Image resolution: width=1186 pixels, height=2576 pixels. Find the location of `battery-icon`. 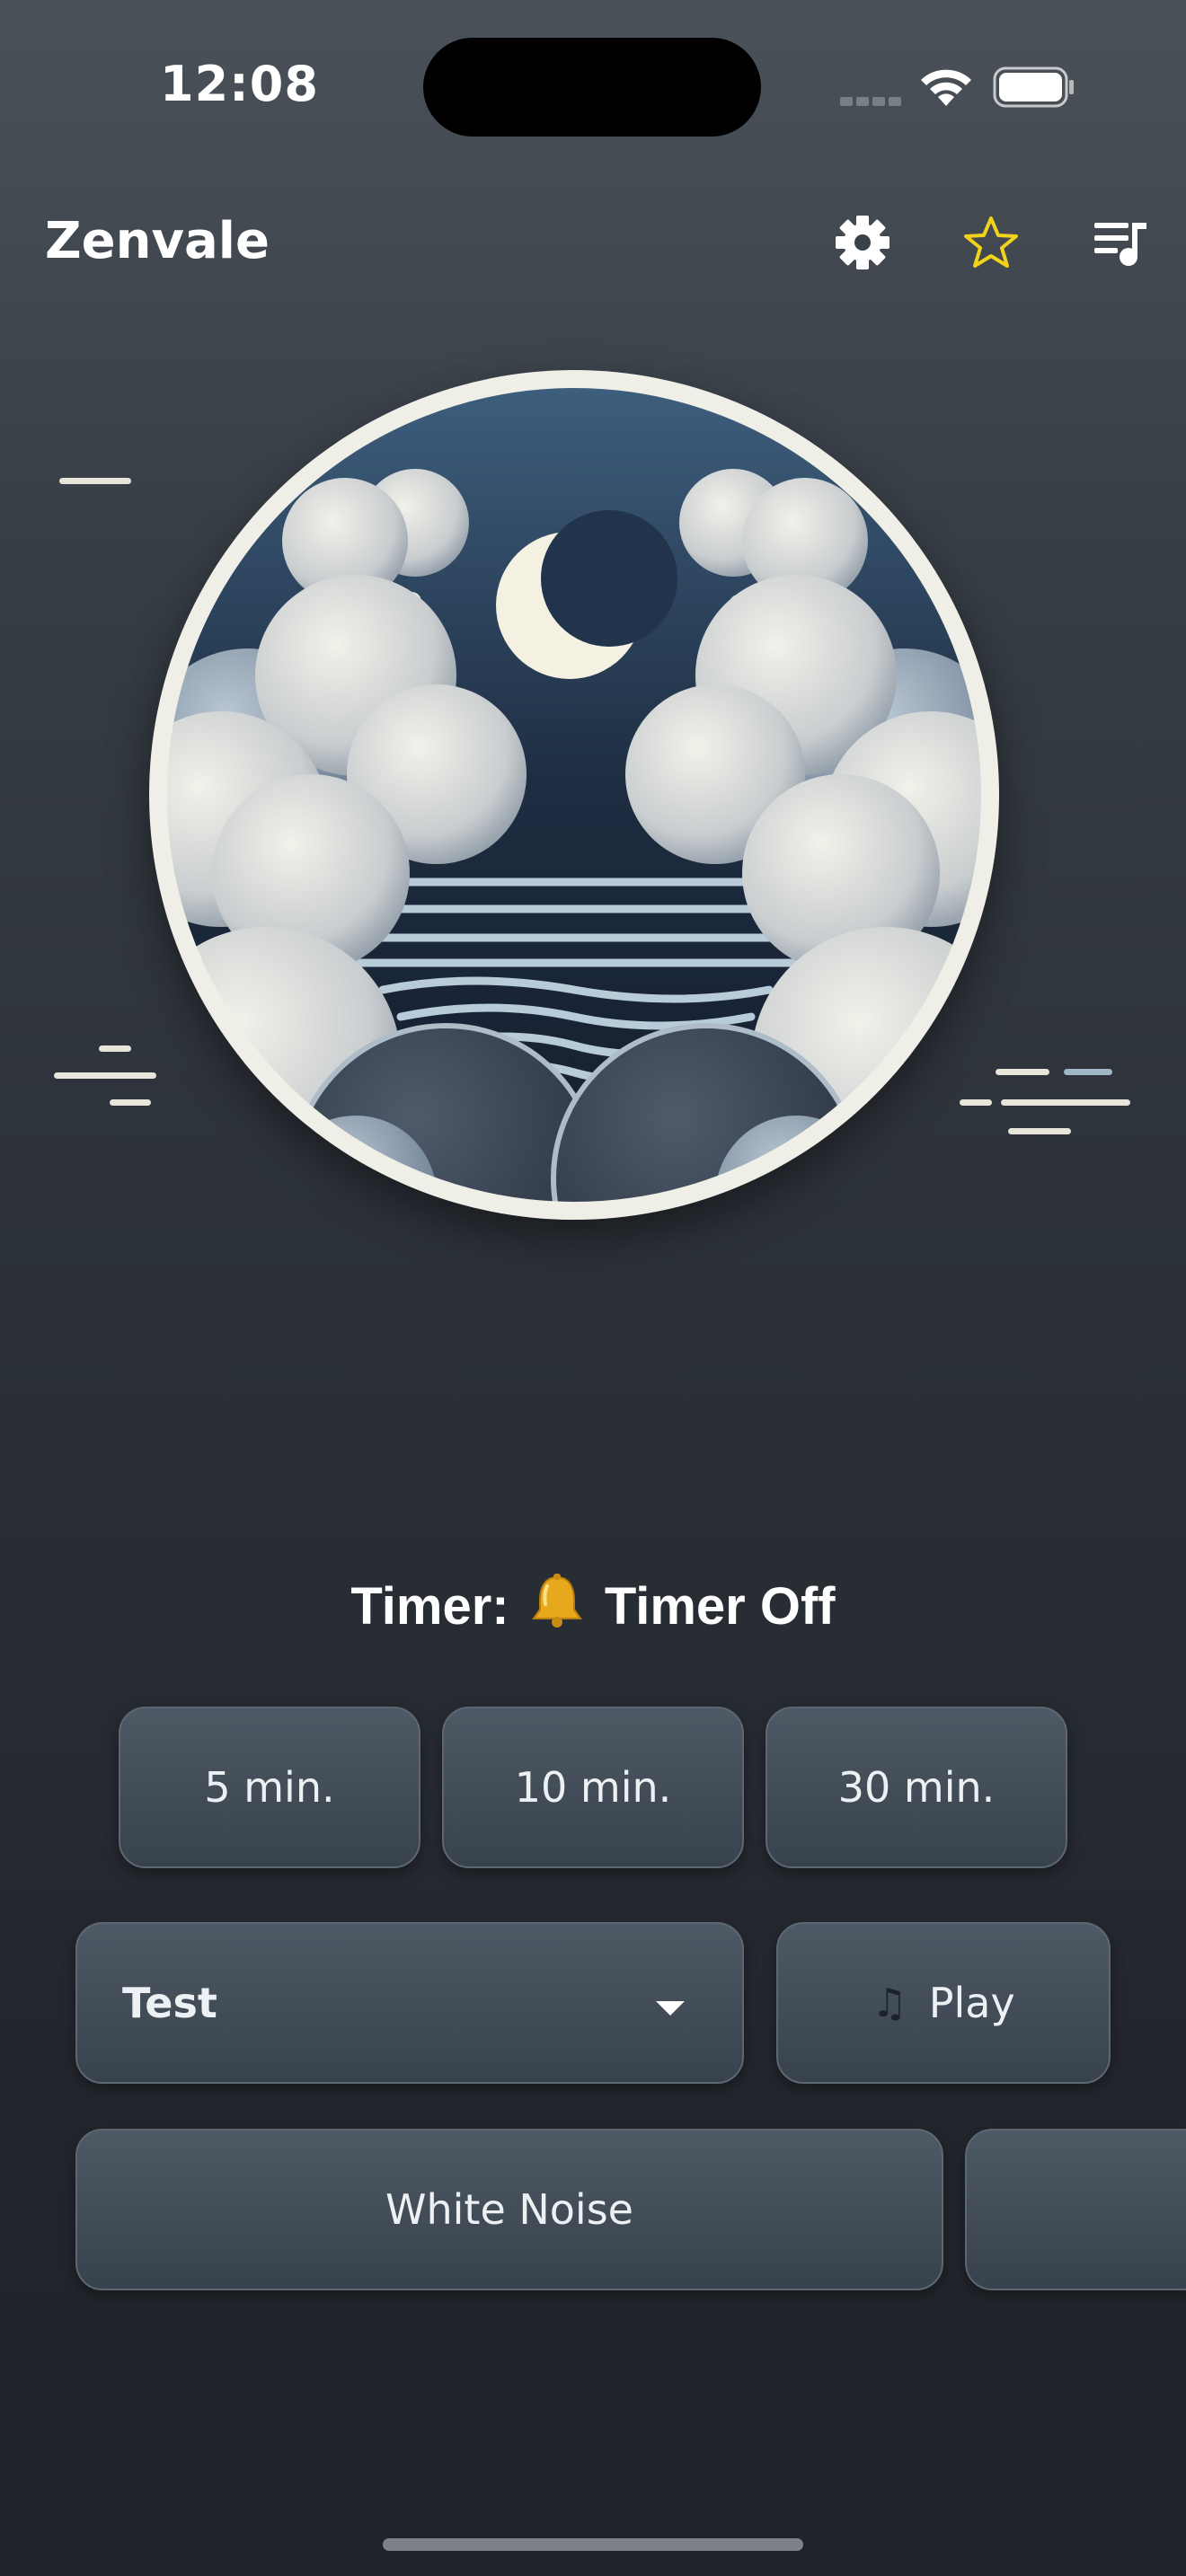

battery-icon is located at coordinates (1034, 88).